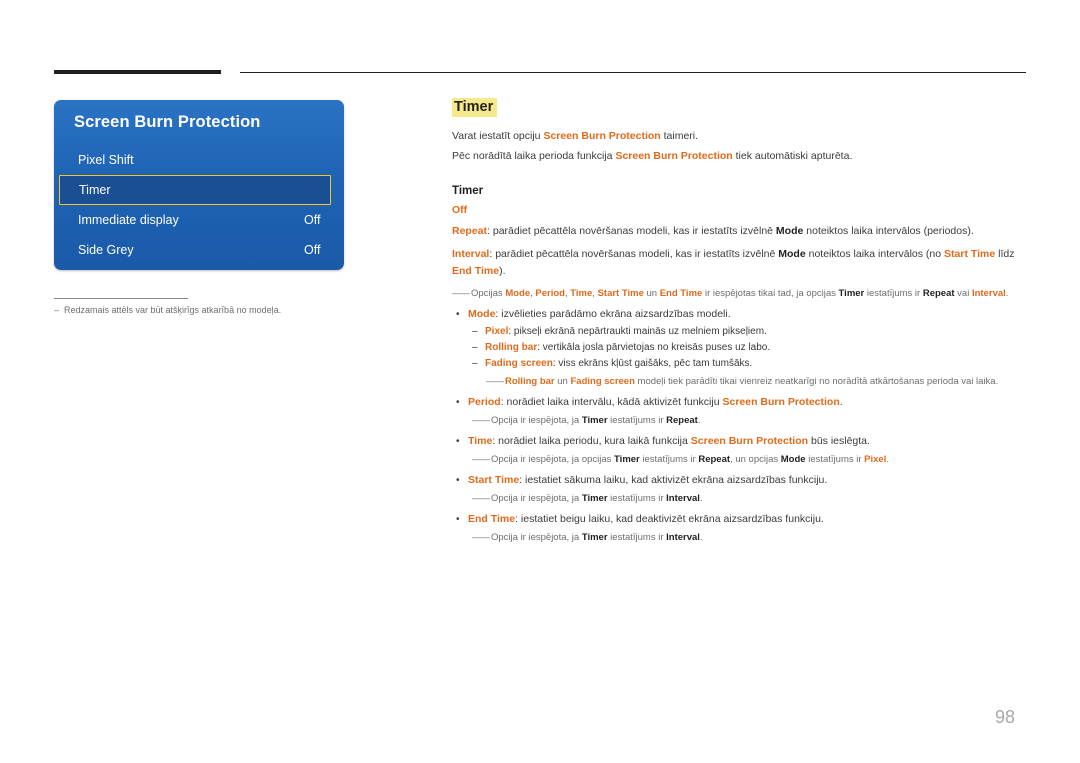 Image resolution: width=1080 pixels, height=763 pixels. Describe the element at coordinates (701, 537) in the screenshot. I see `note-end-t3: .` at that location.